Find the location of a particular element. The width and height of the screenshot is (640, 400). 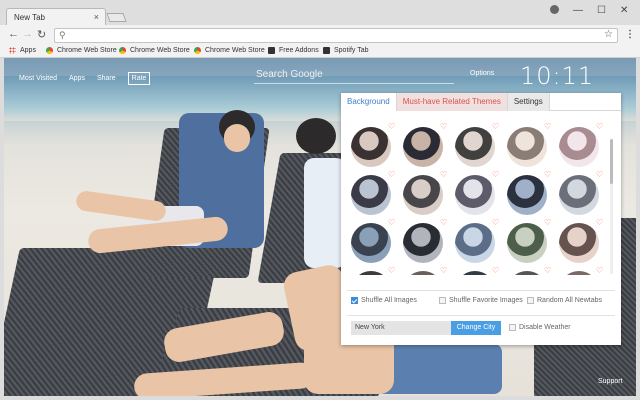

checkbox-icon is located at coordinates (442, 300).